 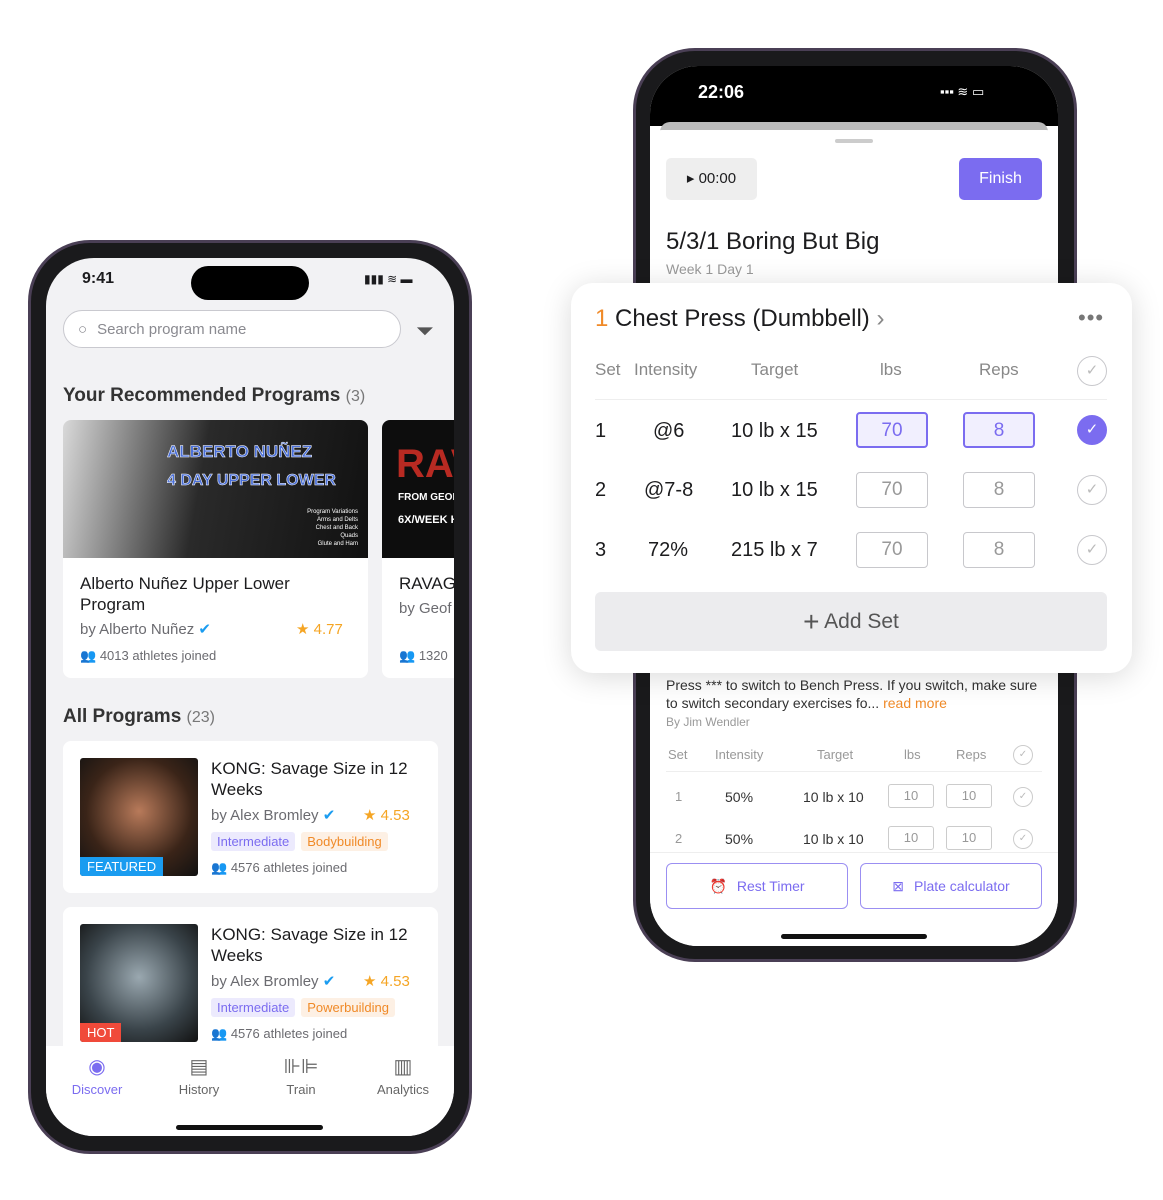 I want to click on add-set-button: + Add Set, so click(x=851, y=621).